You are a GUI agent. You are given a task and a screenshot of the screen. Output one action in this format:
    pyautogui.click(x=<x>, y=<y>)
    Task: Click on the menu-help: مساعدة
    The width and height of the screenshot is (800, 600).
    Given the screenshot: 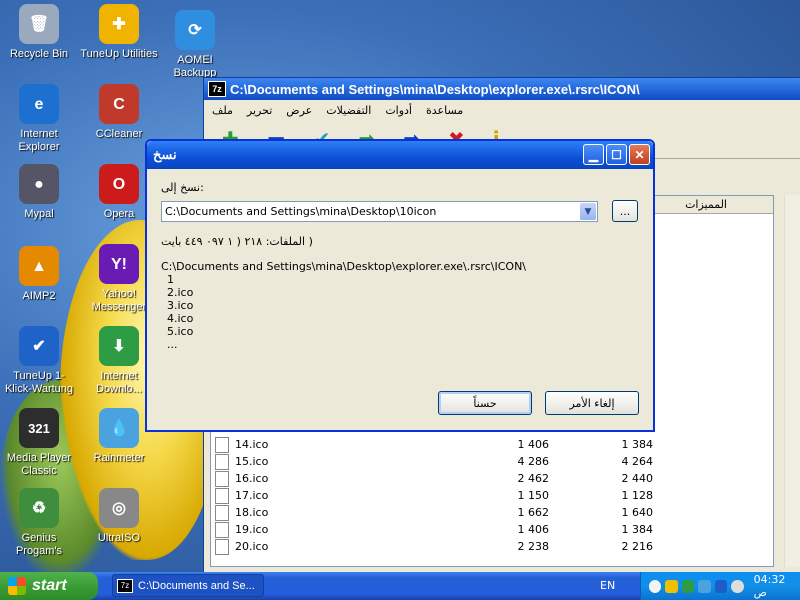 What is the action you would take?
    pyautogui.click(x=444, y=110)
    